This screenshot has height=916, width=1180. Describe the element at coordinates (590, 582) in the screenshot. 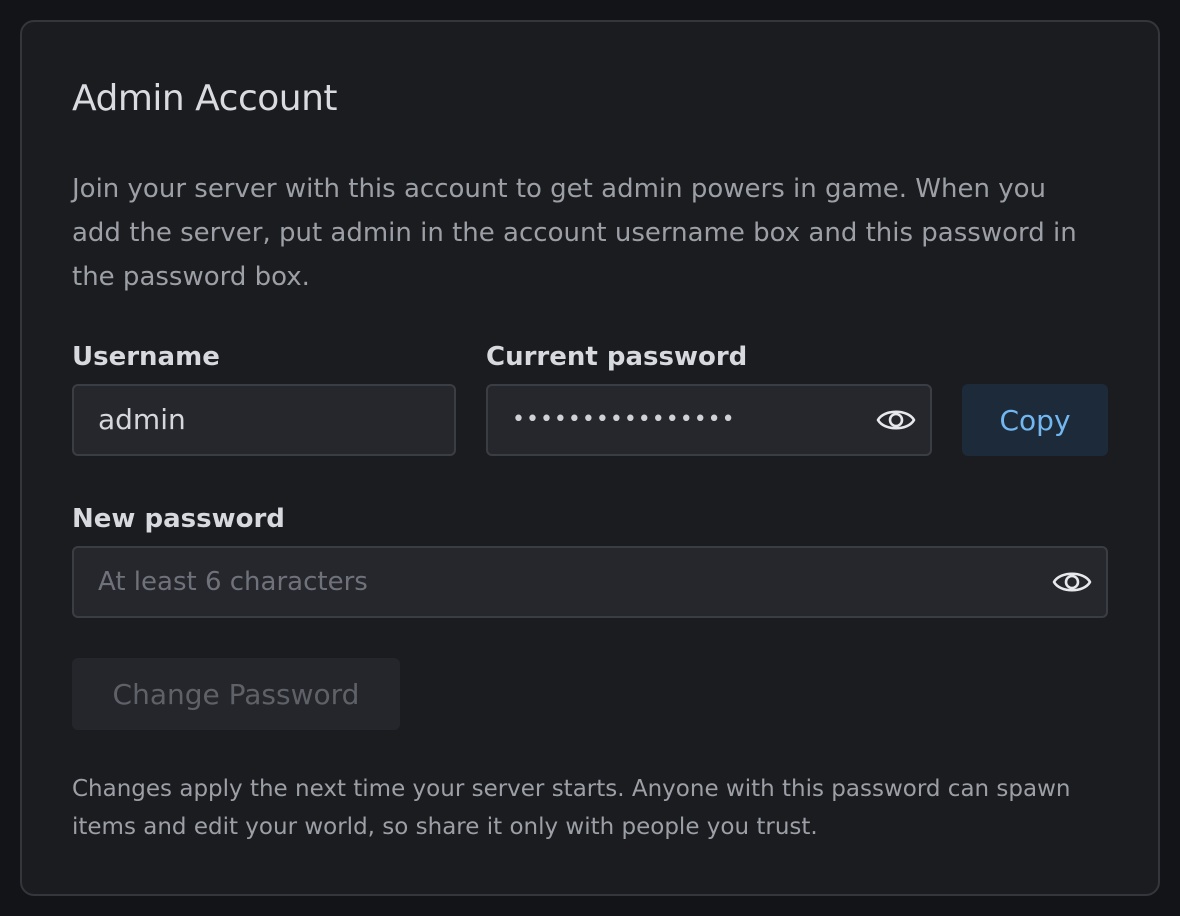

I see `new-password-field: At least 6 characters` at that location.